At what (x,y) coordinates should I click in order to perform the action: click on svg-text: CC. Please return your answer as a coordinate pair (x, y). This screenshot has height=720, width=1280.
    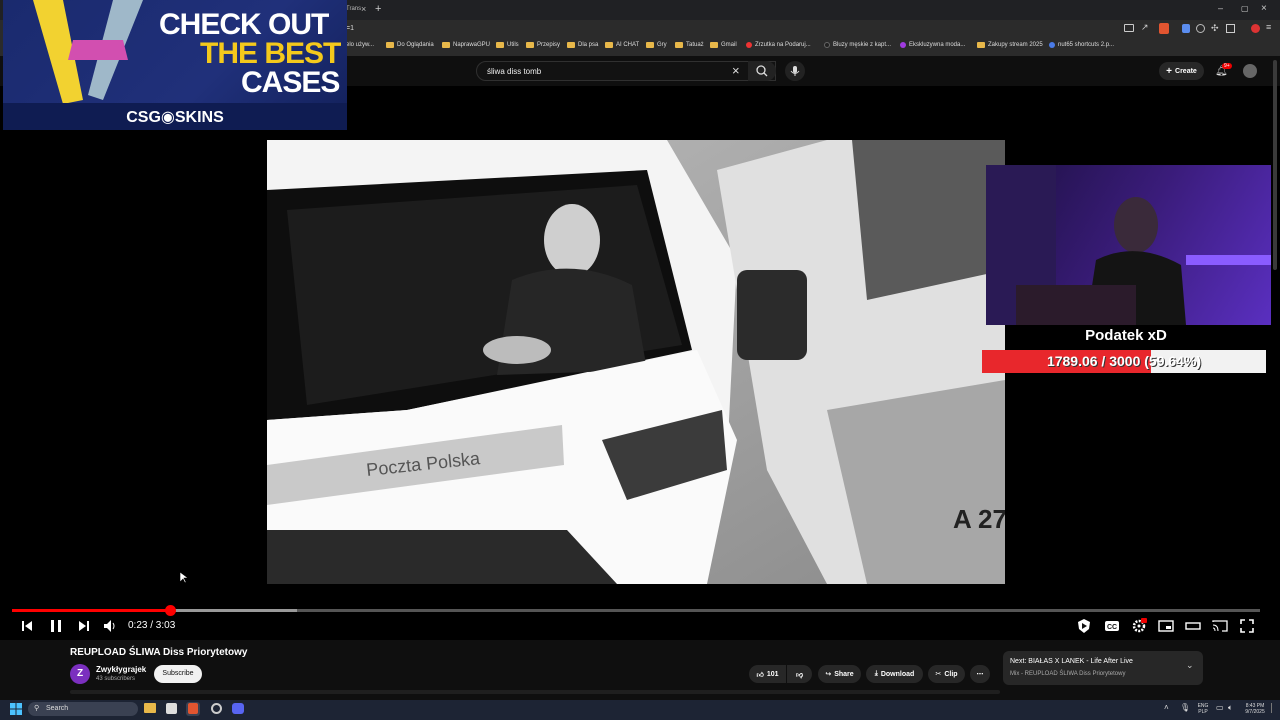
    Looking at the image, I should click on (1112, 627).